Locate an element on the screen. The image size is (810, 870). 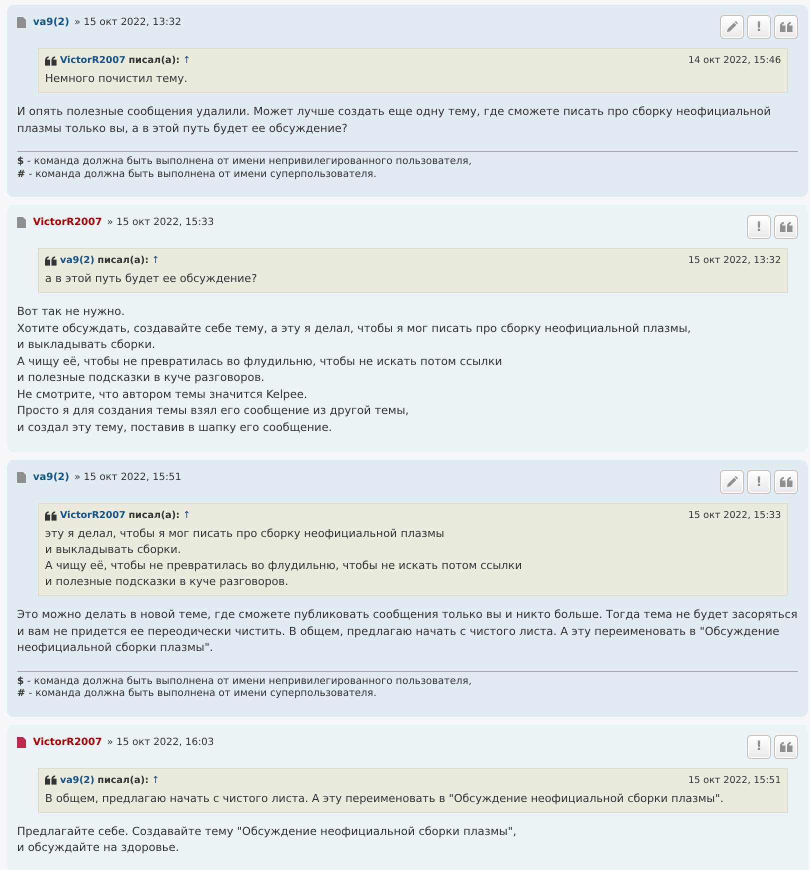
quote-text: и выкладывать сборки. is located at coordinates (113, 550).